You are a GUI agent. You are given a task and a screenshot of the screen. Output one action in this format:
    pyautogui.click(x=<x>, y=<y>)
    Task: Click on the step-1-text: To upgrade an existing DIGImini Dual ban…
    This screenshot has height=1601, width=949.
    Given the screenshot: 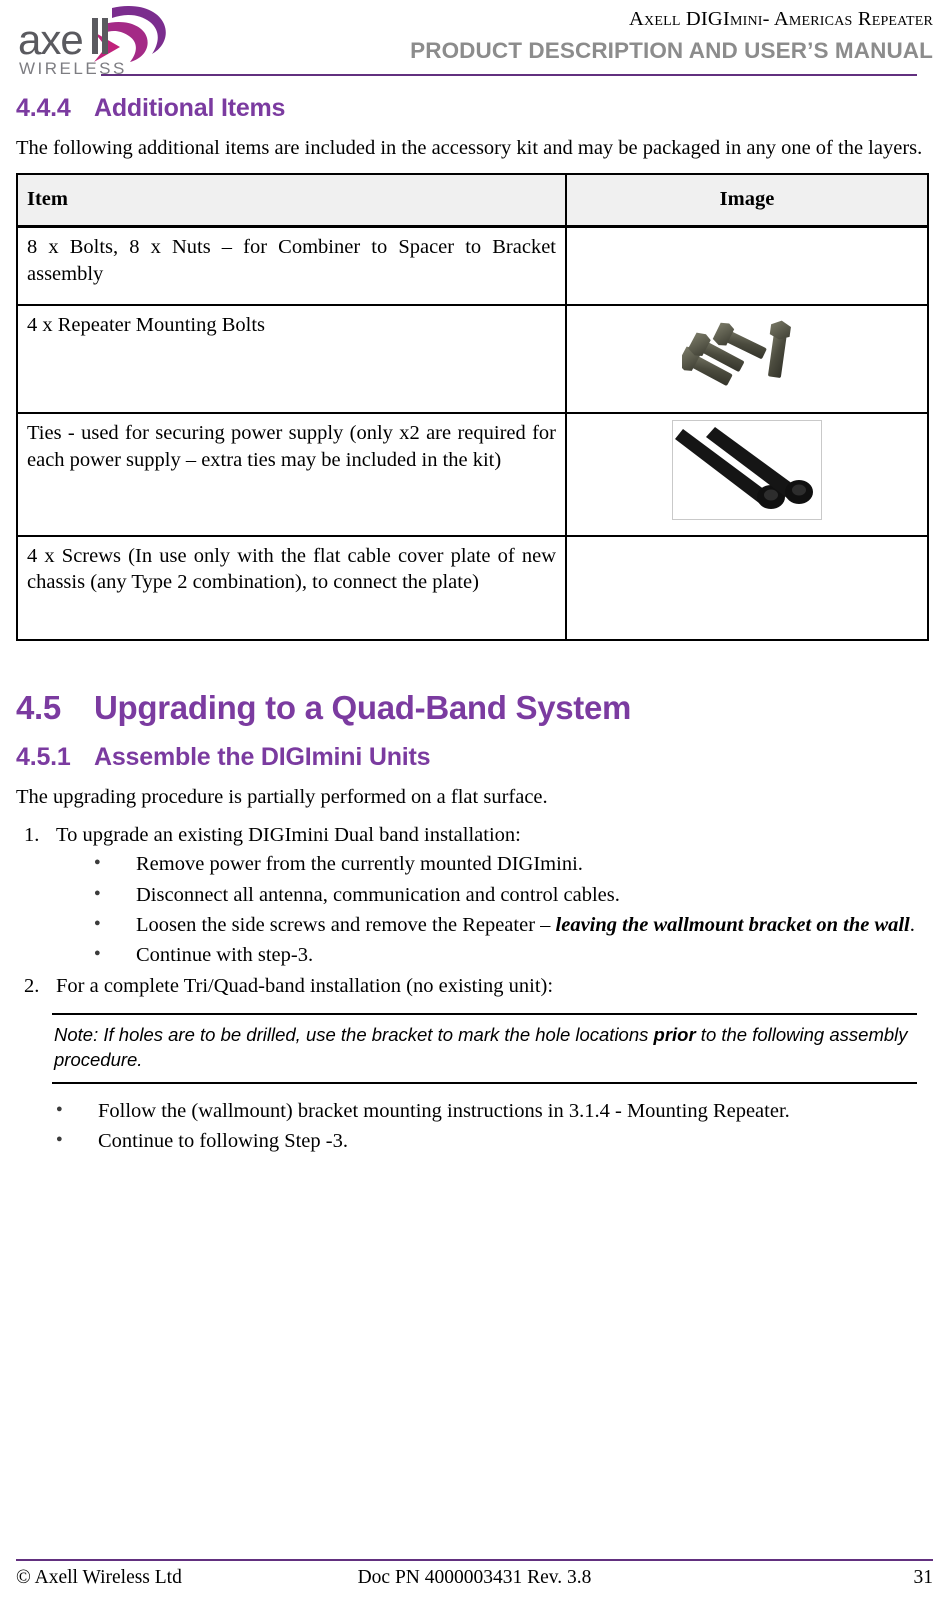 What is the action you would take?
    pyautogui.click(x=288, y=834)
    